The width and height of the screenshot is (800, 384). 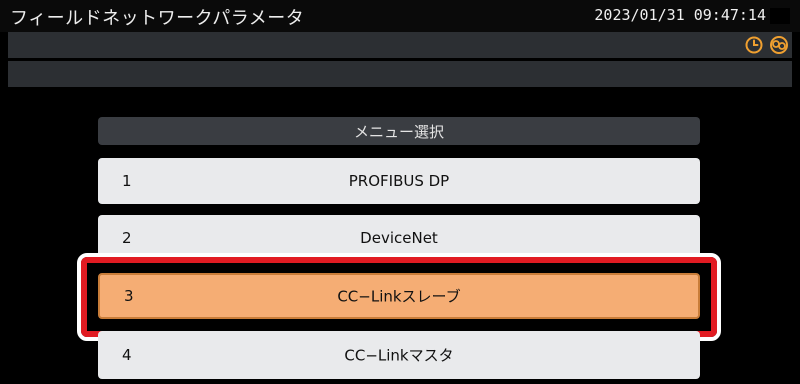 I want to click on menu-item-cc-link-master: 4 CC−Linkマスタ, so click(x=399, y=355).